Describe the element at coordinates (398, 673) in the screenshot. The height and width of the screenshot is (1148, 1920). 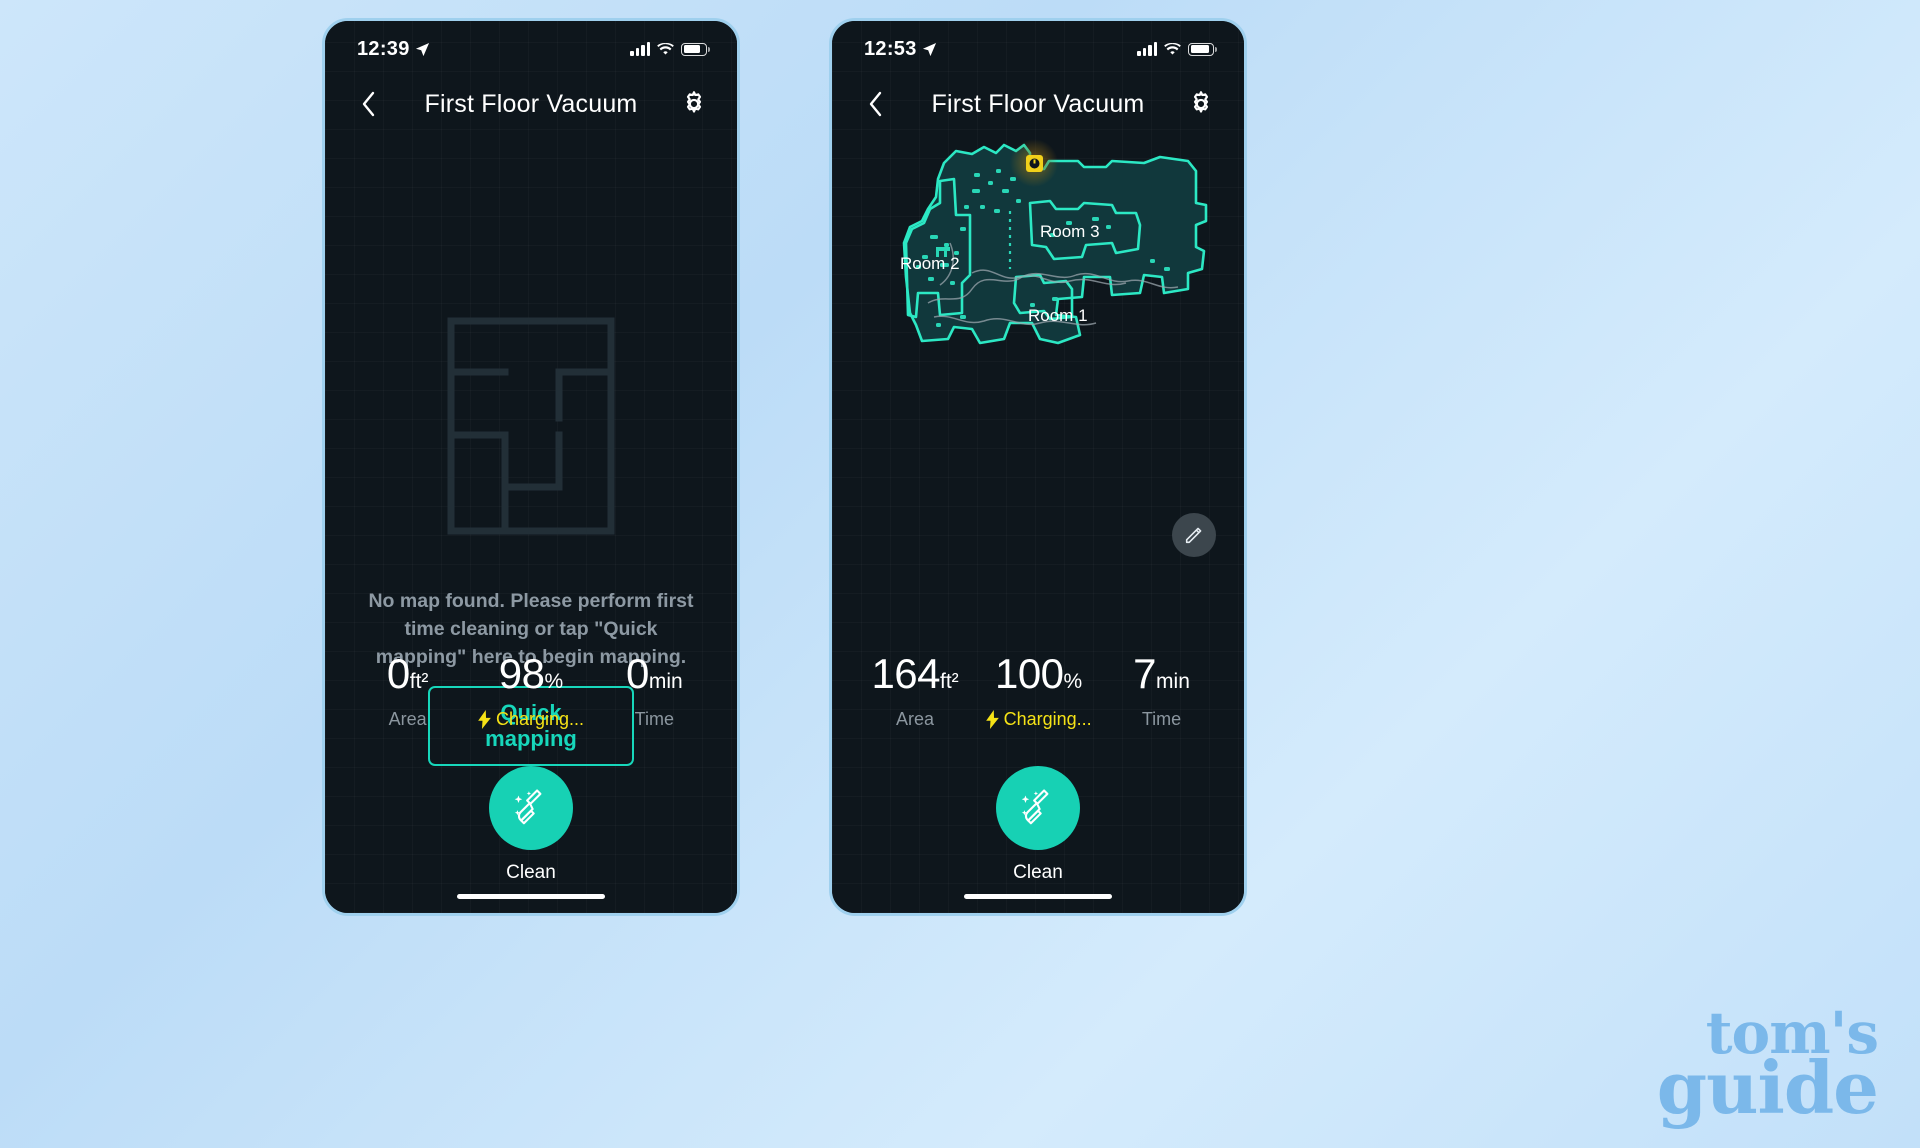
I see `stat-area-number: 0` at that location.